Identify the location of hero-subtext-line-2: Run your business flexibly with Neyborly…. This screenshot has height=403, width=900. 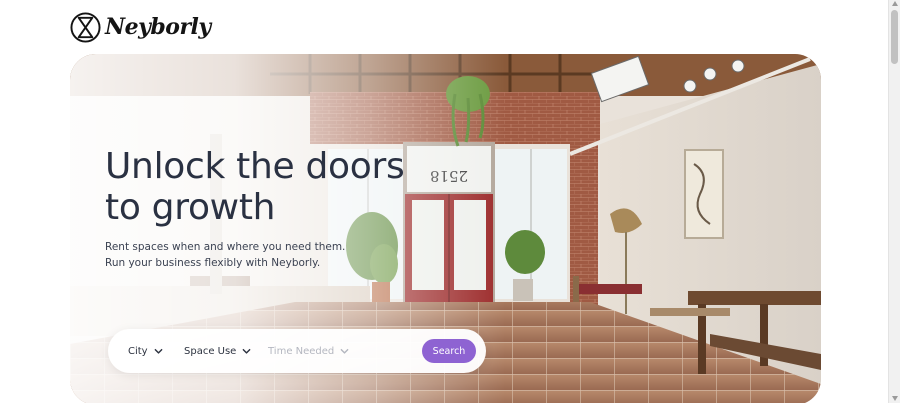
(213, 263).